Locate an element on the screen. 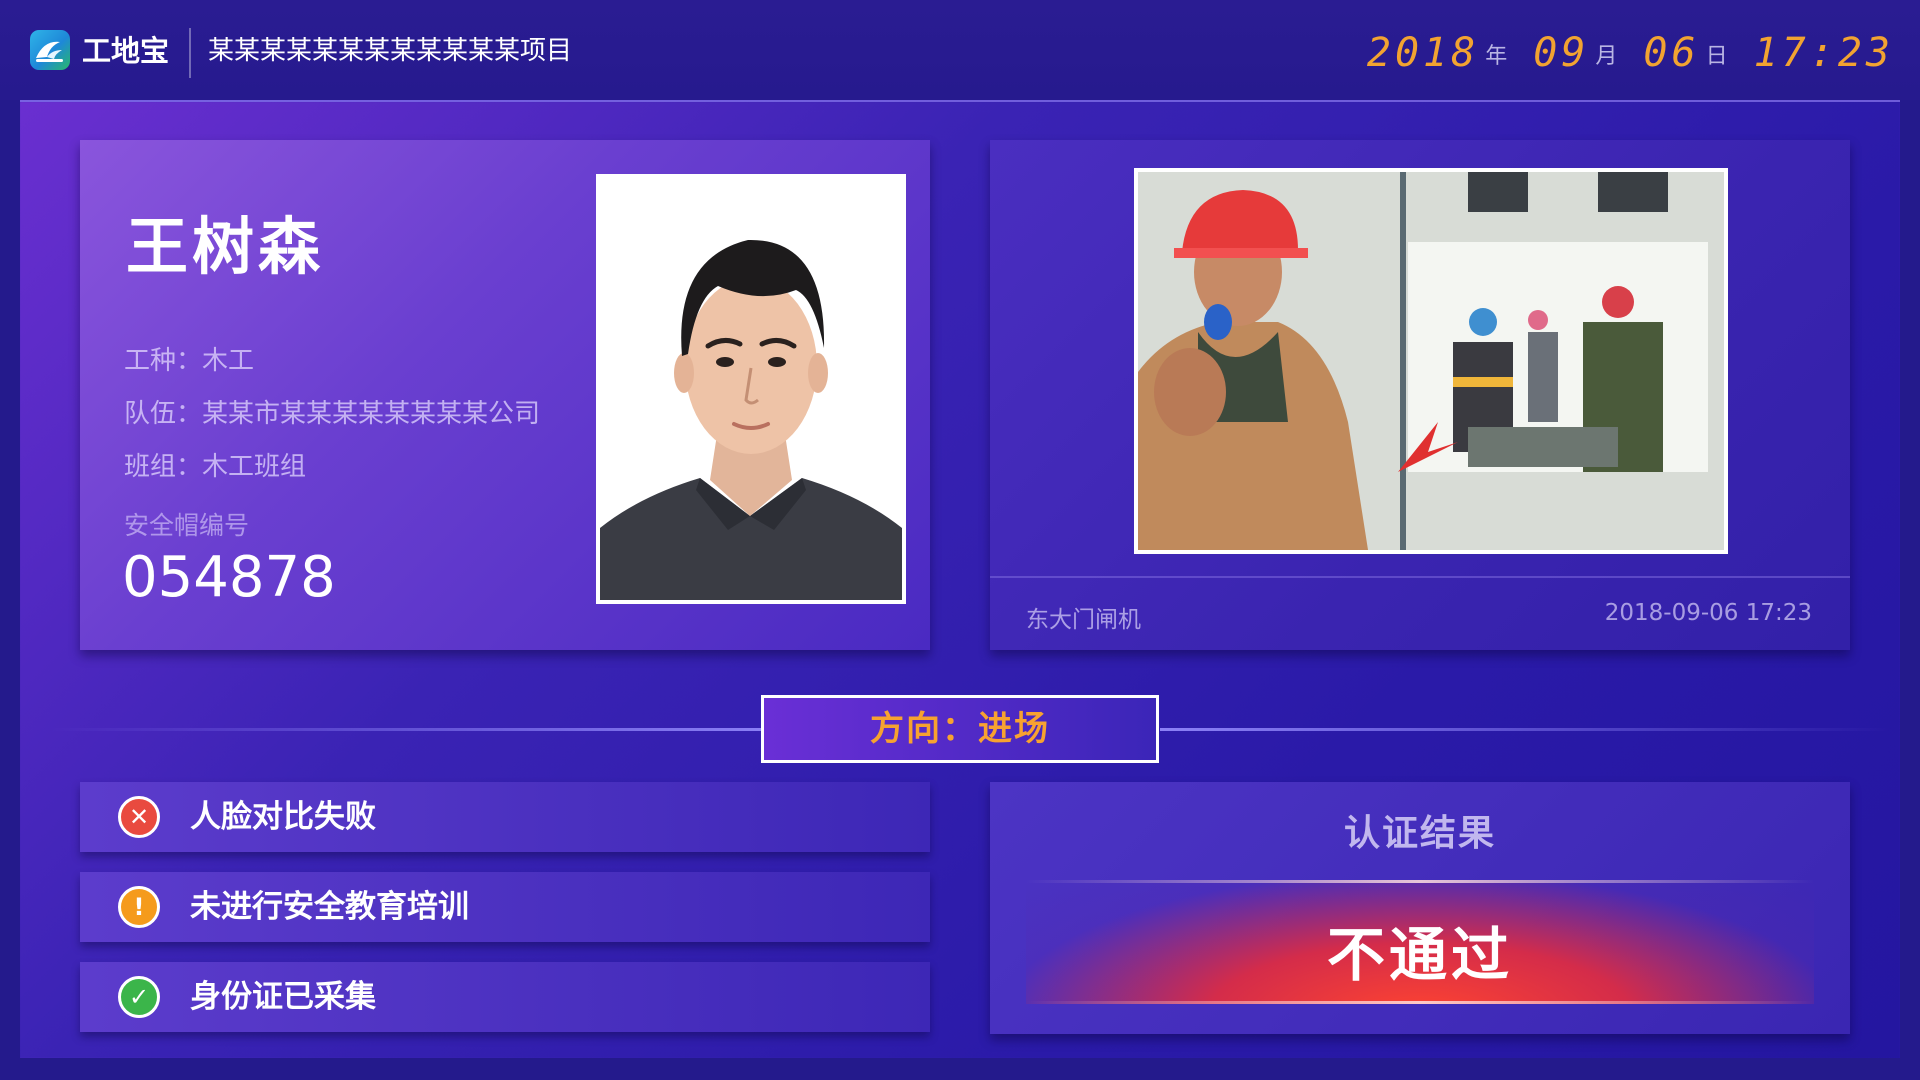 The height and width of the screenshot is (1080, 1920). group-value: 木工班组 is located at coordinates (254, 467).